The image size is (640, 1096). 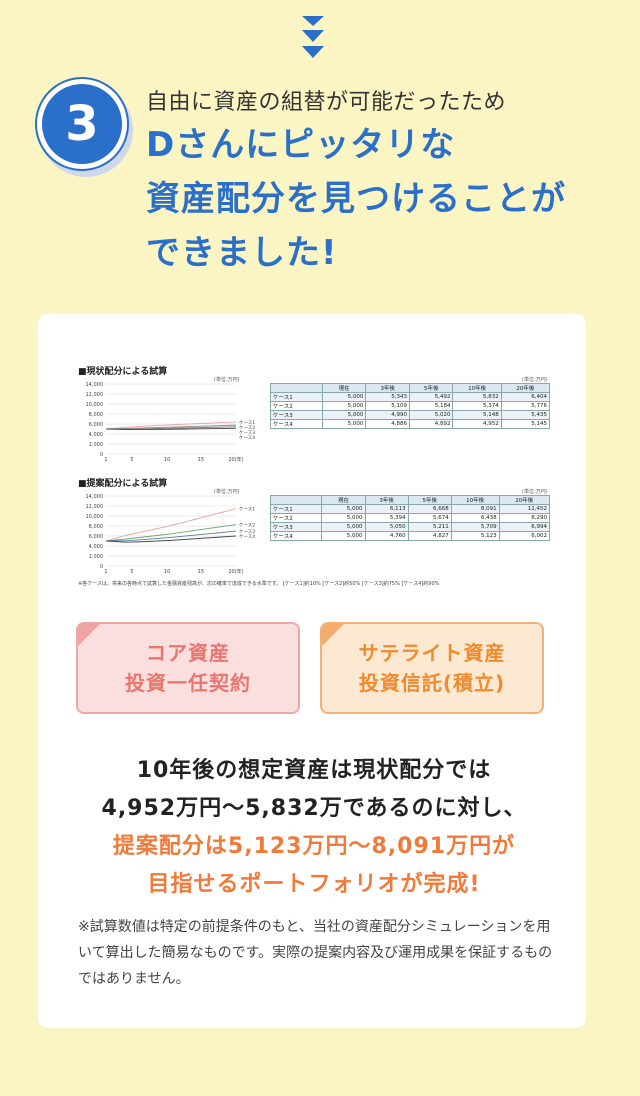 I want to click on table-cell: 4,990, so click(x=387, y=415).